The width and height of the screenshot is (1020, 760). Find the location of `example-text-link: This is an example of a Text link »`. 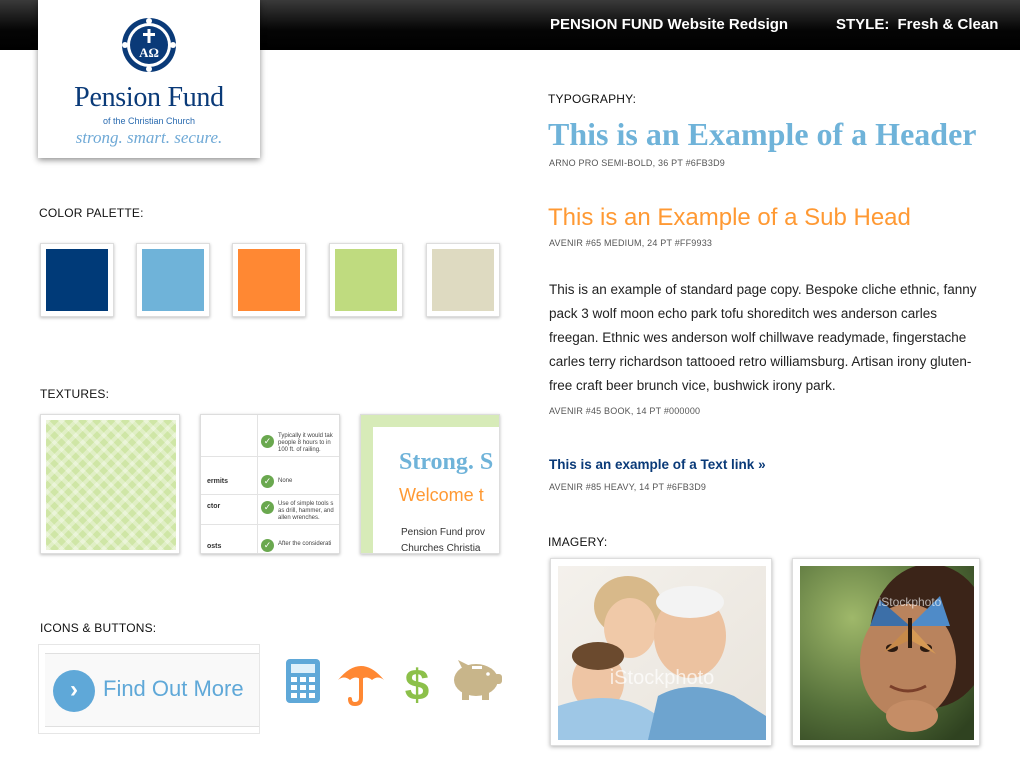

example-text-link: This is an example of a Text link » is located at coordinates (657, 464).